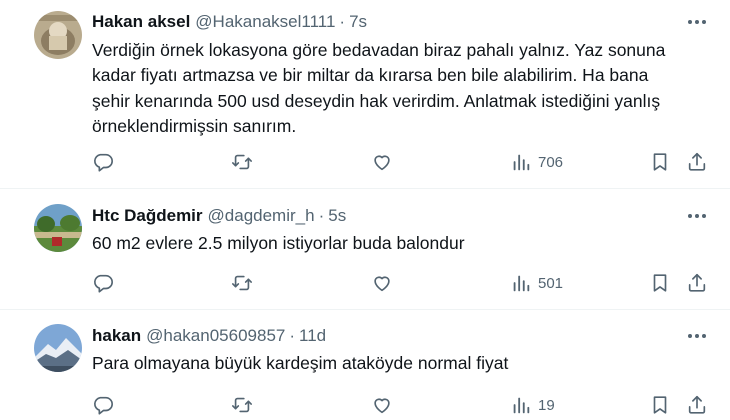 This screenshot has width=730, height=420. Describe the element at coordinates (337, 216) in the screenshot. I see `timestamp: 5s` at that location.